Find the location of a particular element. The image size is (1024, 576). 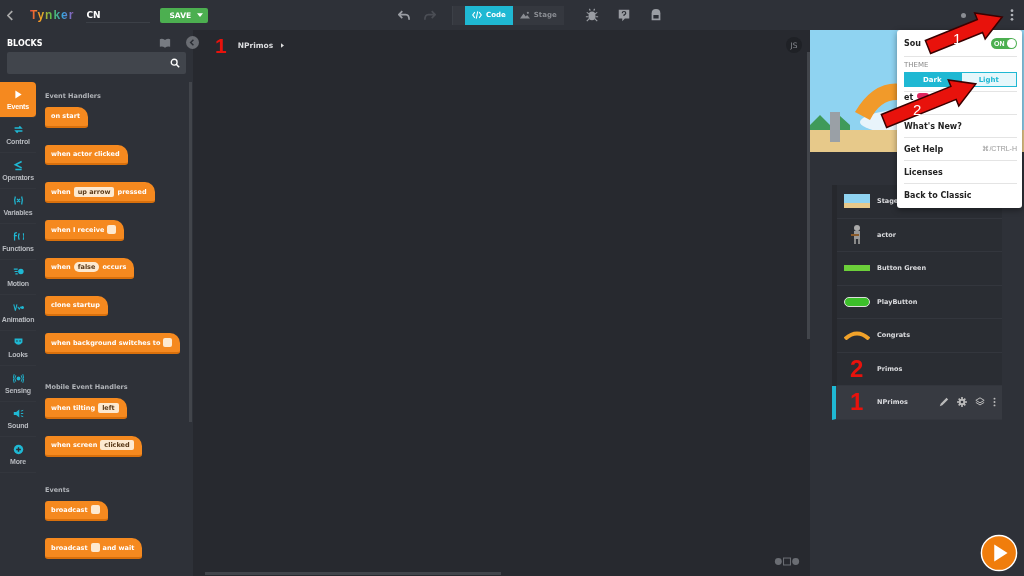

menu-item-label: Sou is located at coordinates (912, 43).